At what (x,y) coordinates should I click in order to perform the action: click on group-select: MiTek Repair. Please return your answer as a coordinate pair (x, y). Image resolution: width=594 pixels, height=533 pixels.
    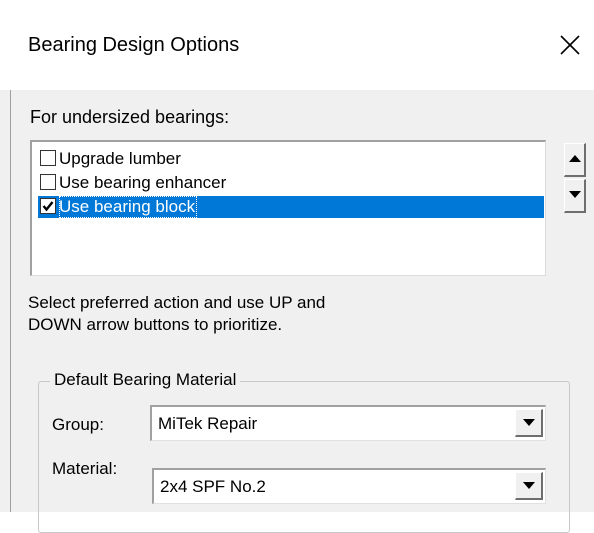
    Looking at the image, I should click on (348, 423).